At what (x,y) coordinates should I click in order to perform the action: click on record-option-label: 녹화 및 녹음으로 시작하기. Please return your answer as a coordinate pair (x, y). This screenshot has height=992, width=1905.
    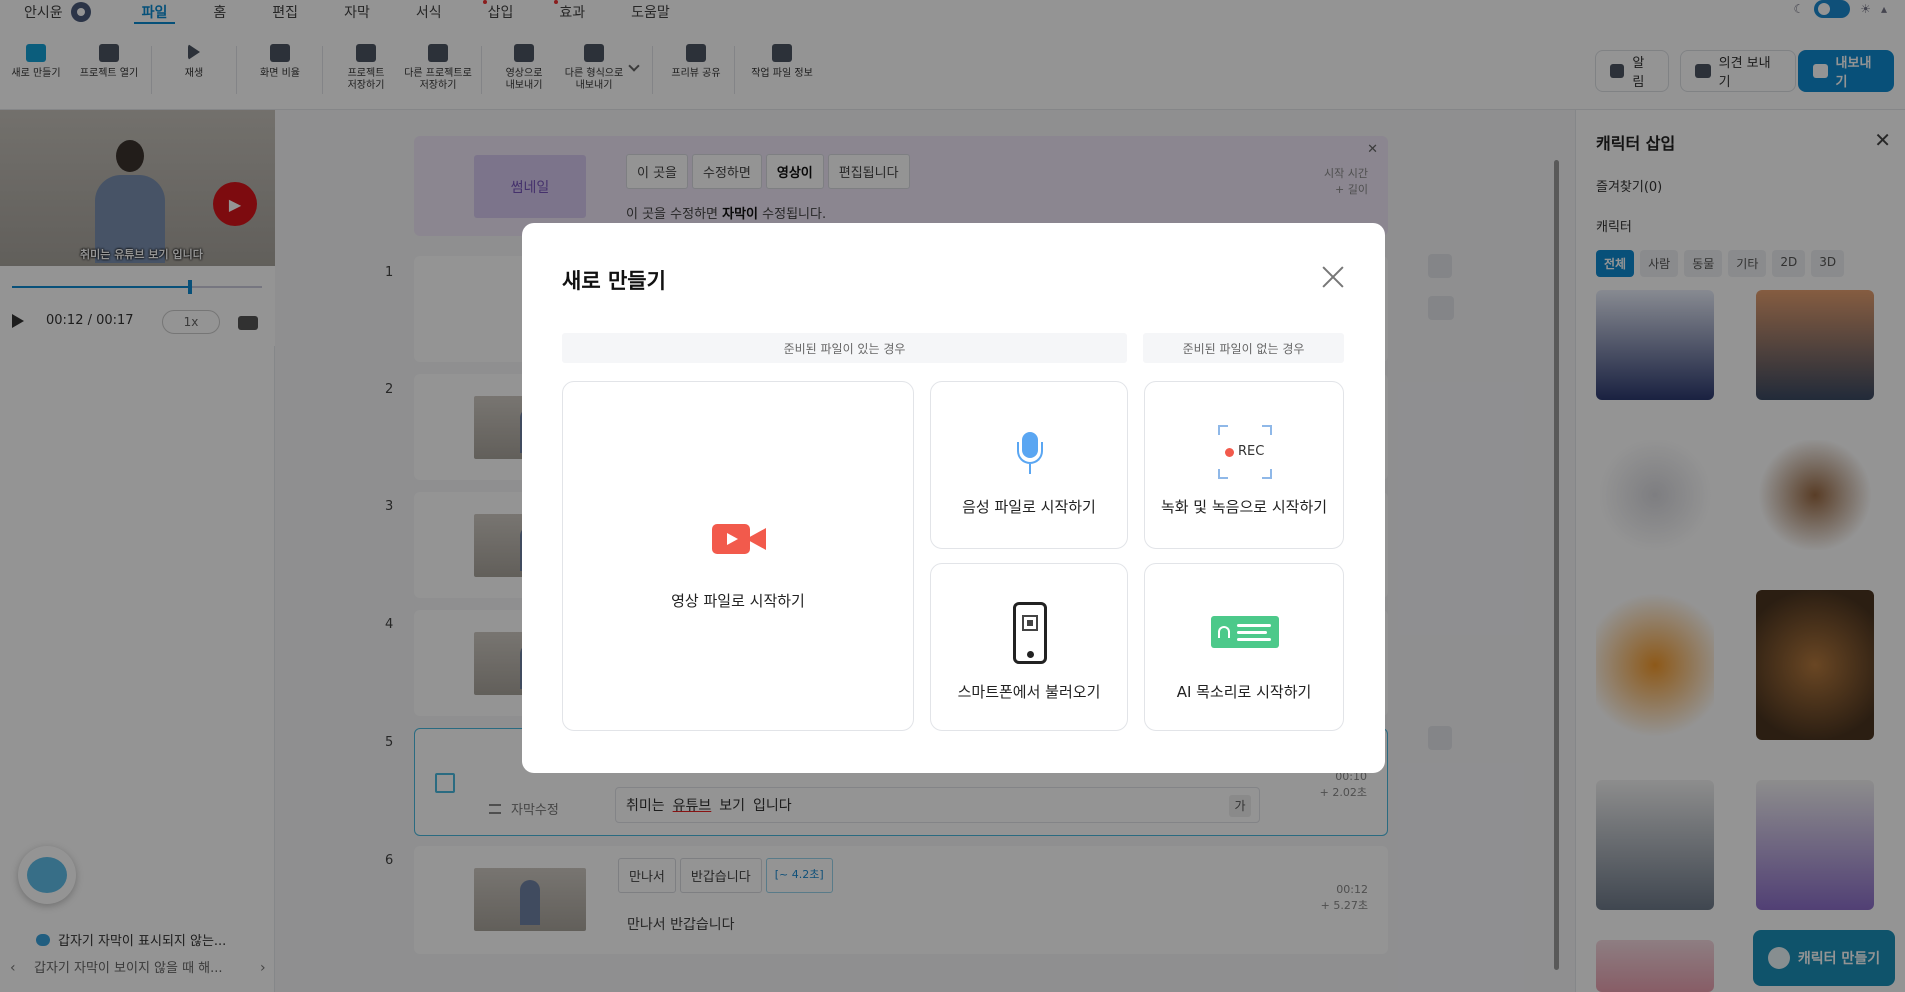
    Looking at the image, I should click on (1244, 507).